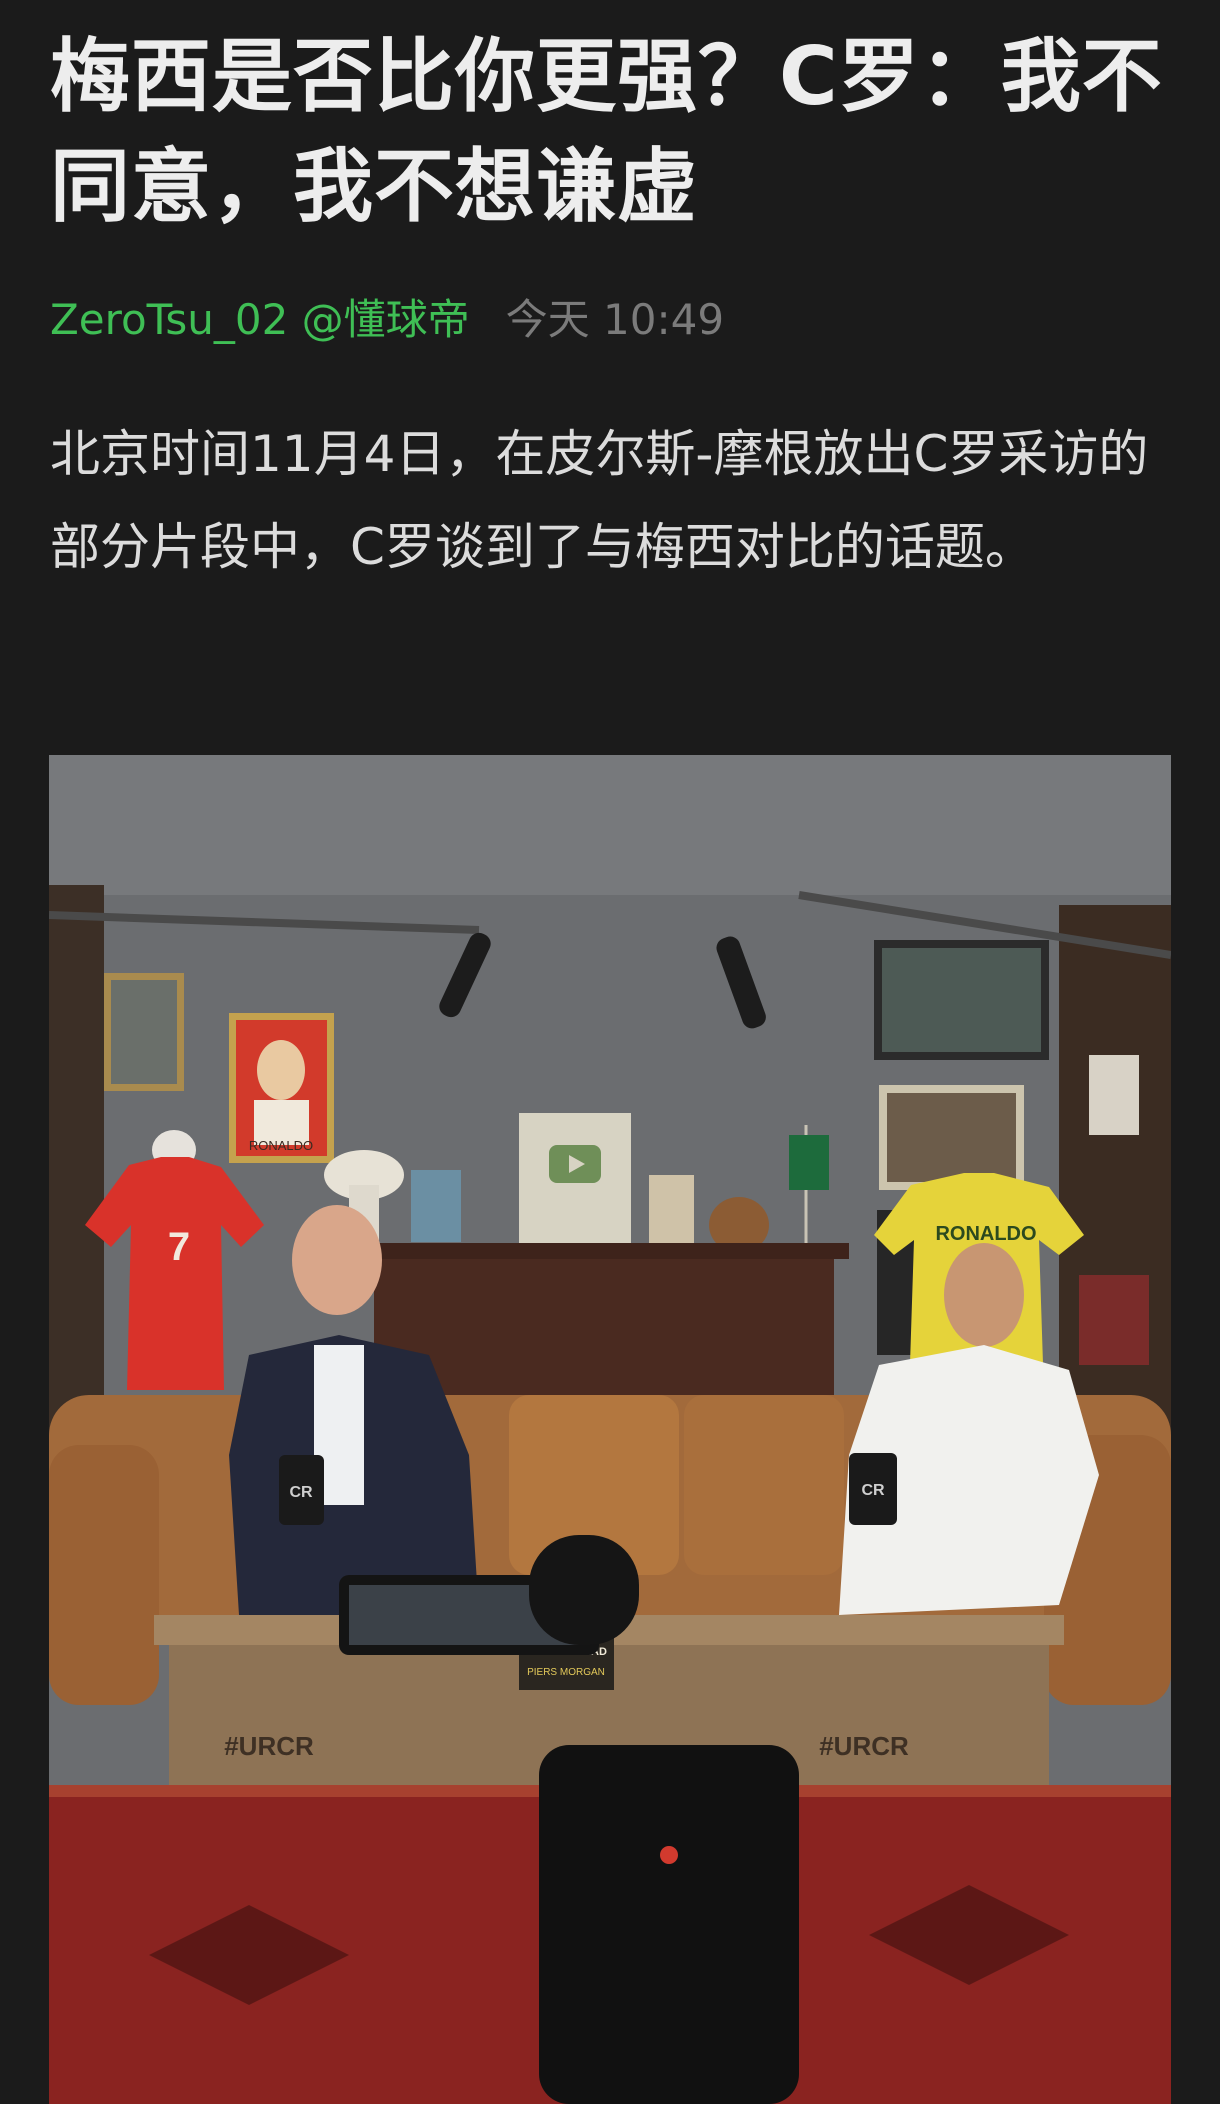 The image size is (1220, 2104). I want to click on article-meta: ZeroTsu_02 @懂球帝 今天 10:49, so click(387, 316).